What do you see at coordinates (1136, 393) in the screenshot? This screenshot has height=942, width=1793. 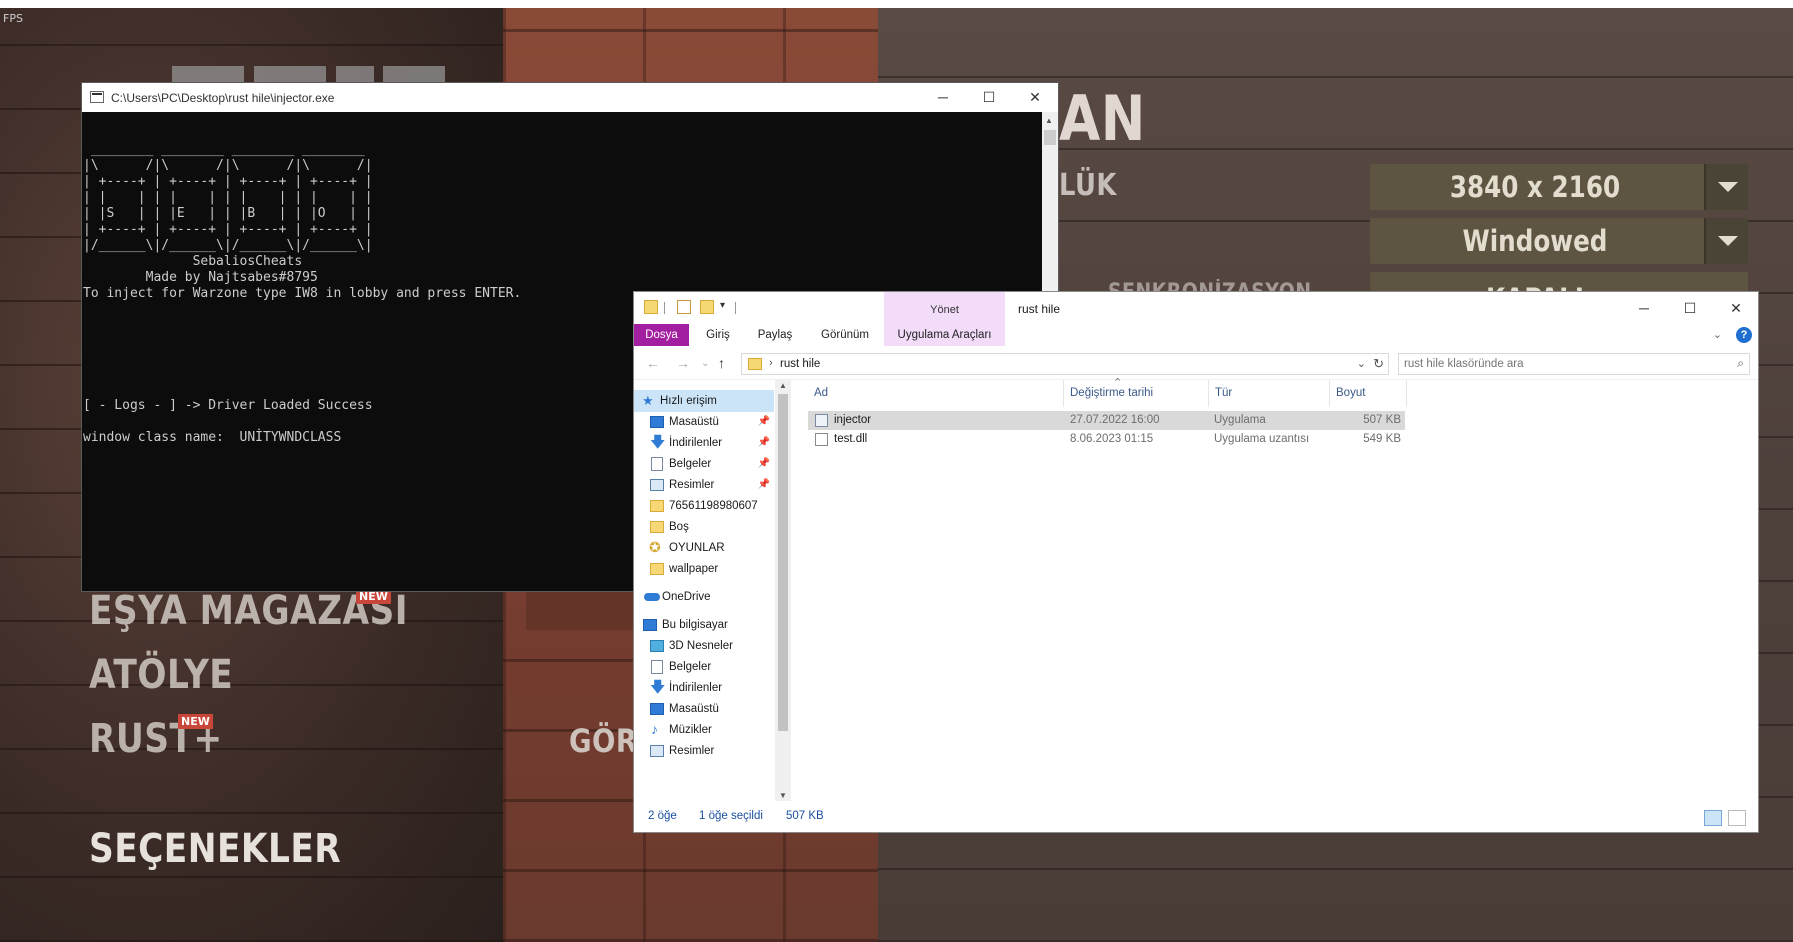 I see `column-header-date: Değiştirme tarihi` at bounding box center [1136, 393].